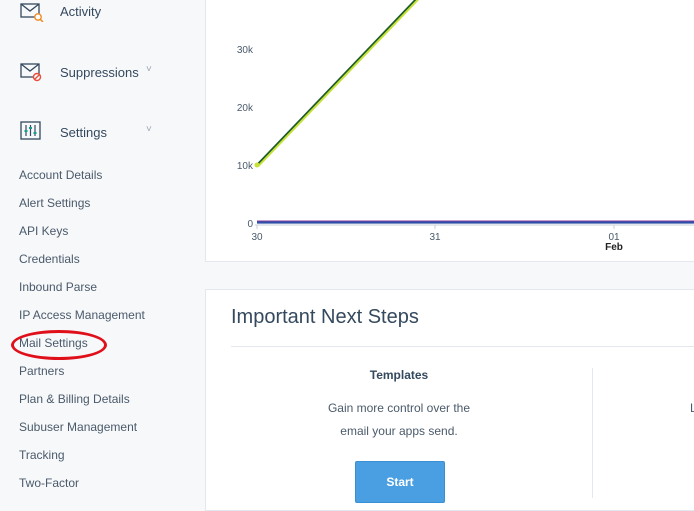  Describe the element at coordinates (245, 108) in the screenshot. I see `y-tick-label: 20k` at that location.